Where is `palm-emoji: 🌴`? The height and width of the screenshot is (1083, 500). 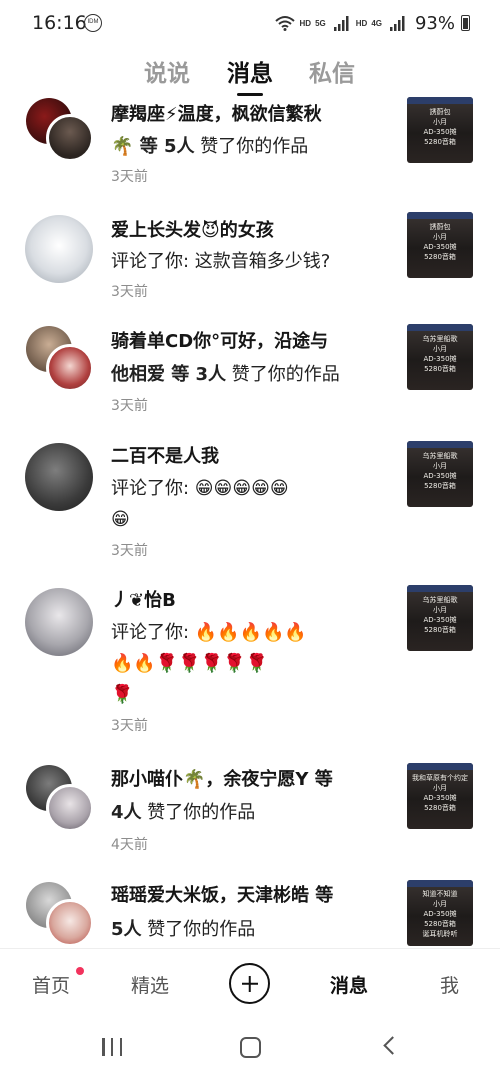 palm-emoji: 🌴 is located at coordinates (122, 146).